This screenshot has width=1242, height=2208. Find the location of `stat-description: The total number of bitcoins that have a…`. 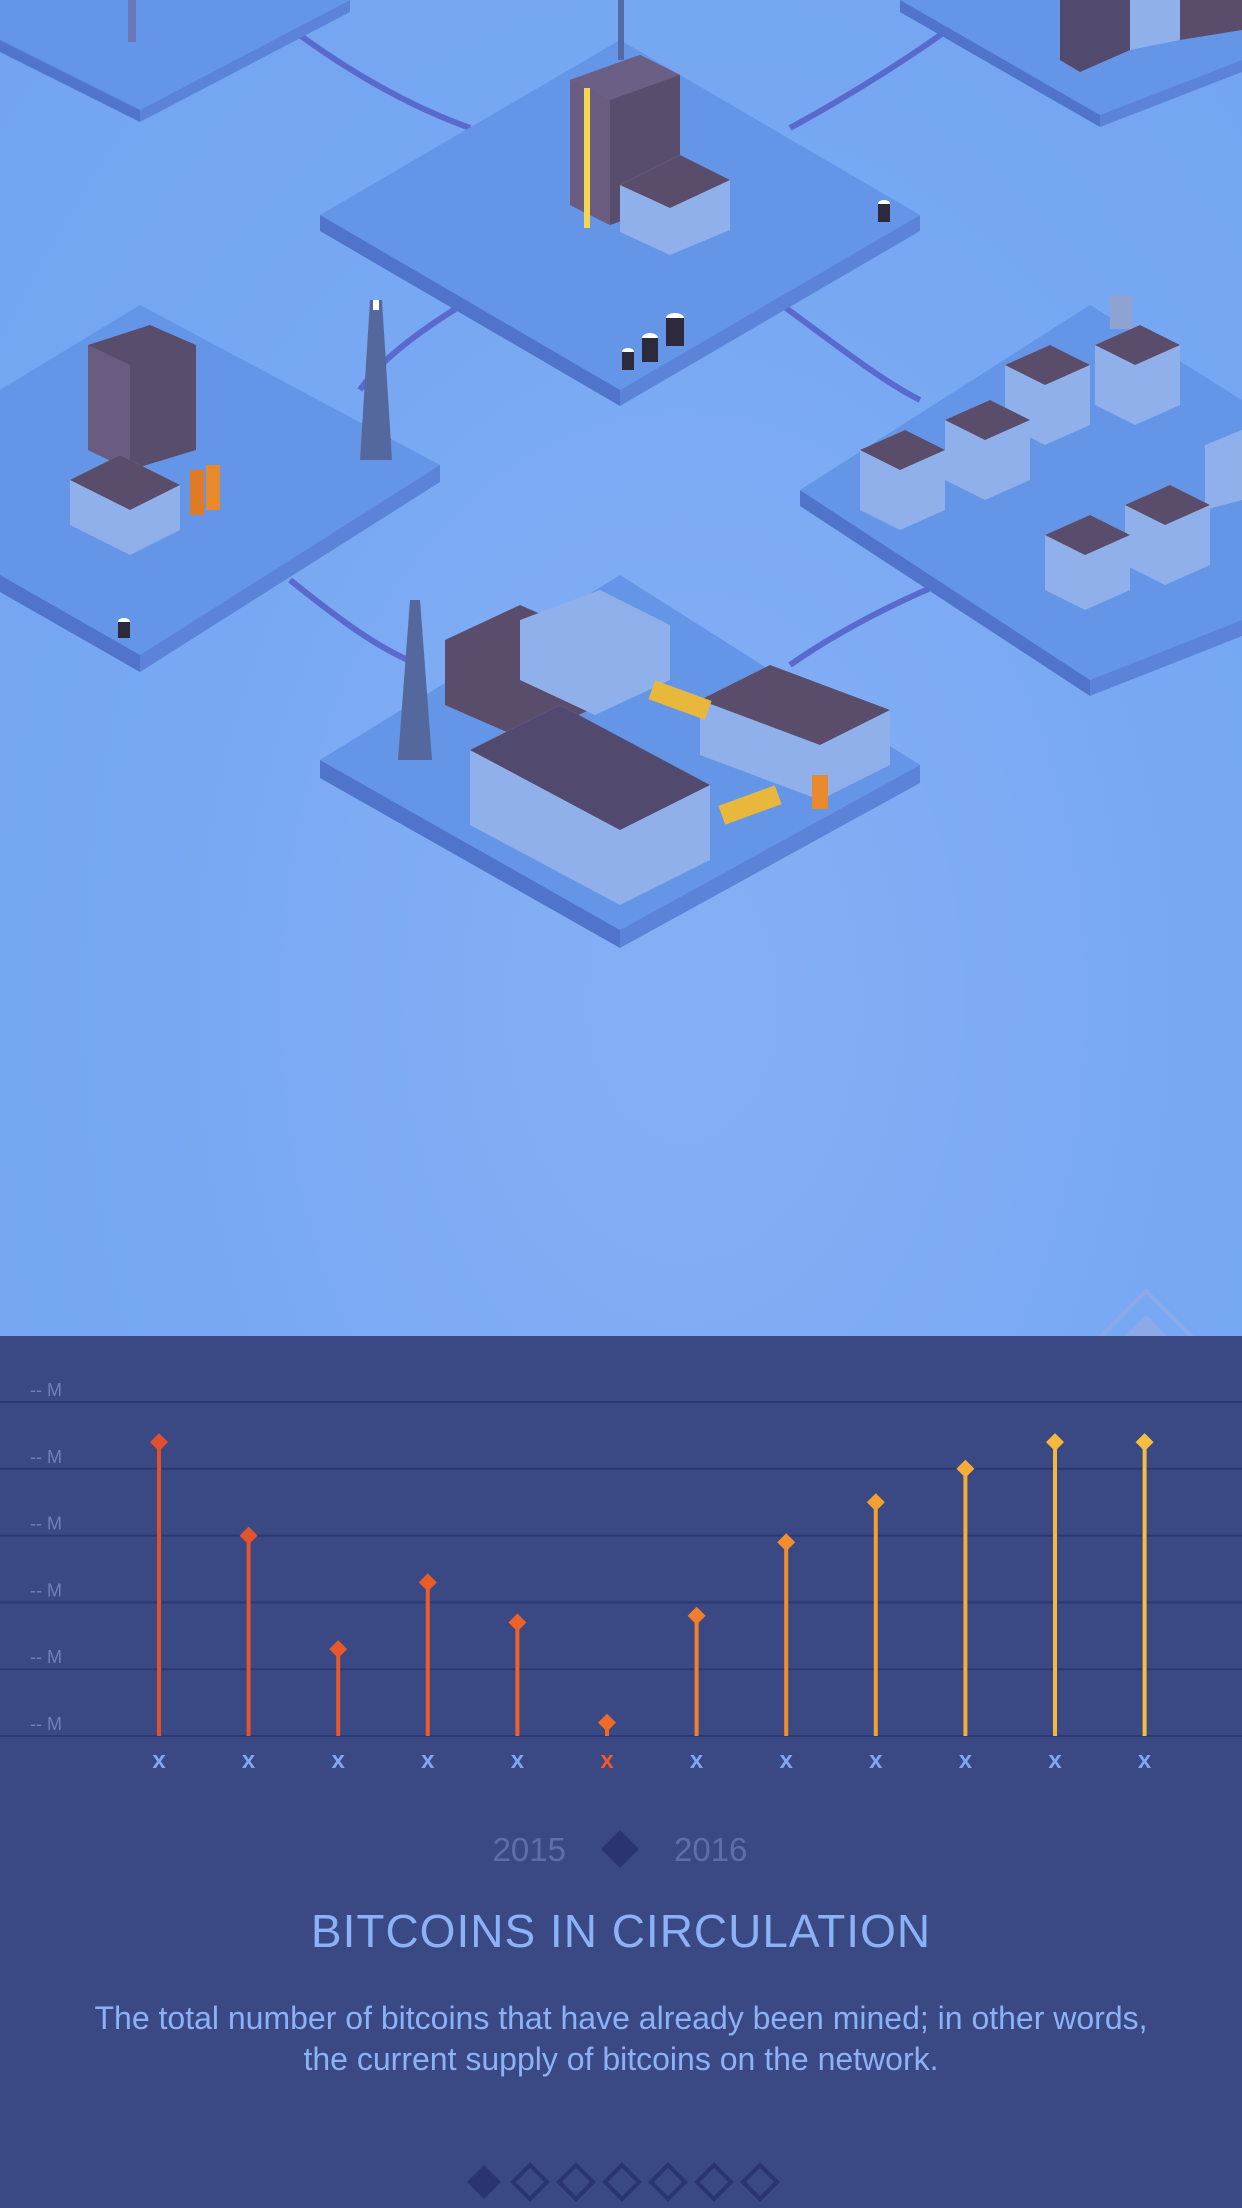

stat-description: The total number of bitcoins that have a… is located at coordinates (621, 2038).